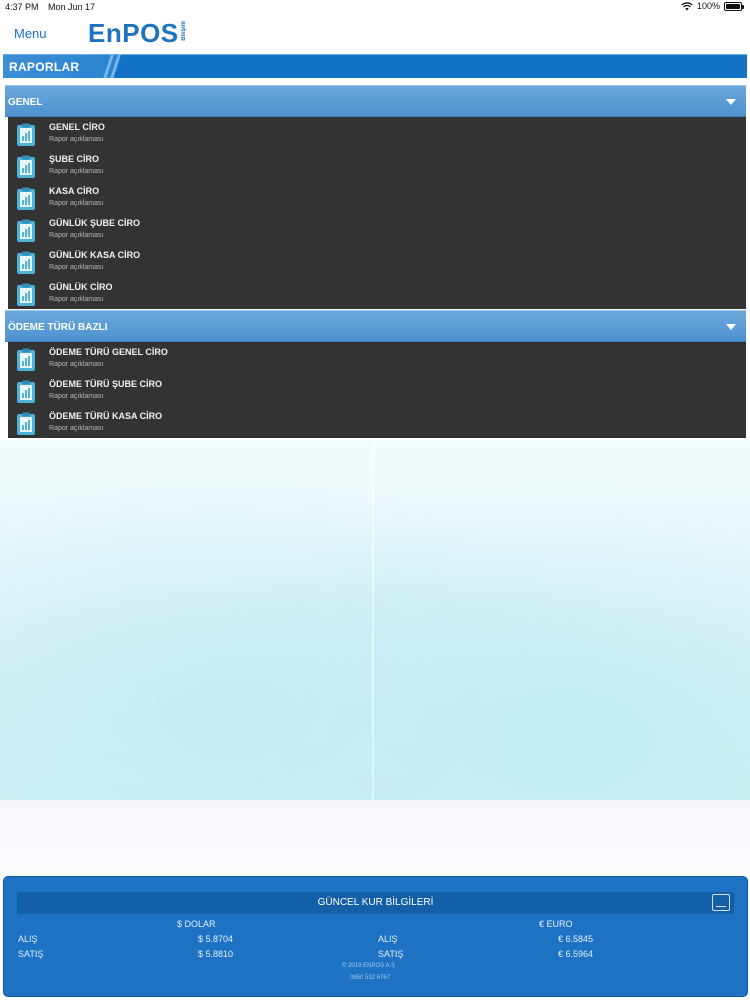 The image size is (750, 1000). I want to click on report-title: ÖDEME TÜRÜ KASA CİRO, so click(106, 416).